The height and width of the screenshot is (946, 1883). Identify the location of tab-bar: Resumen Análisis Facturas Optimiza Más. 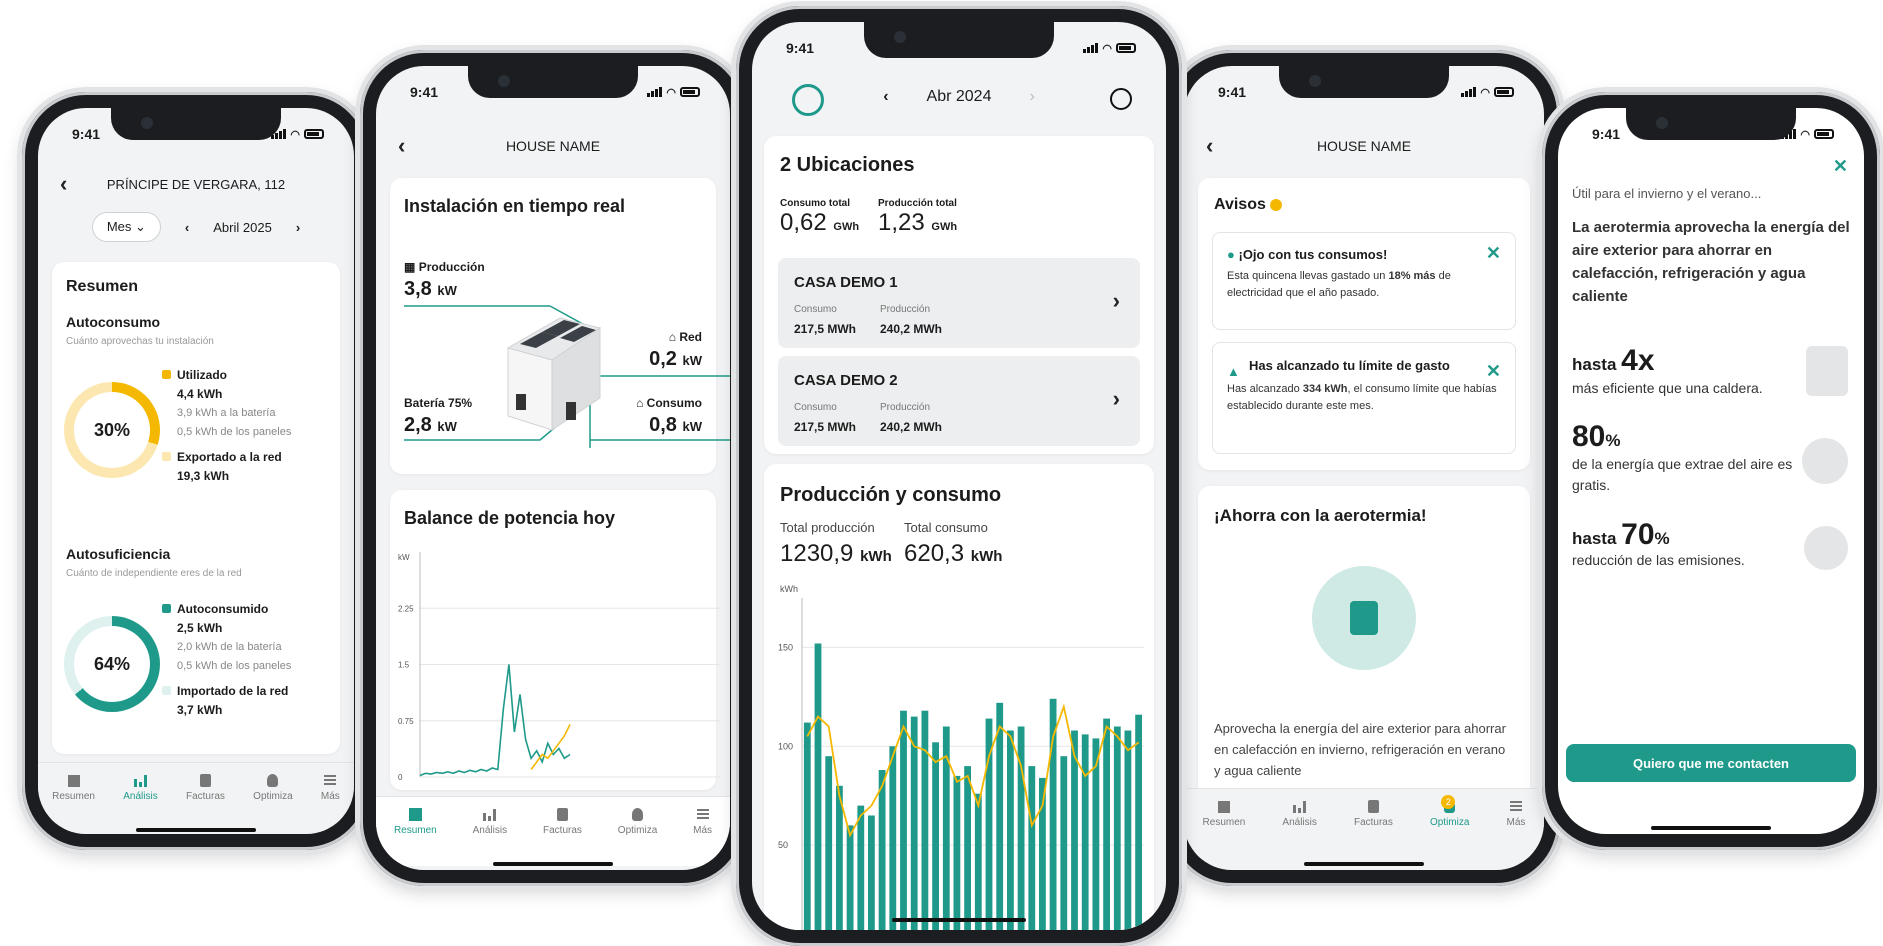
(196, 797).